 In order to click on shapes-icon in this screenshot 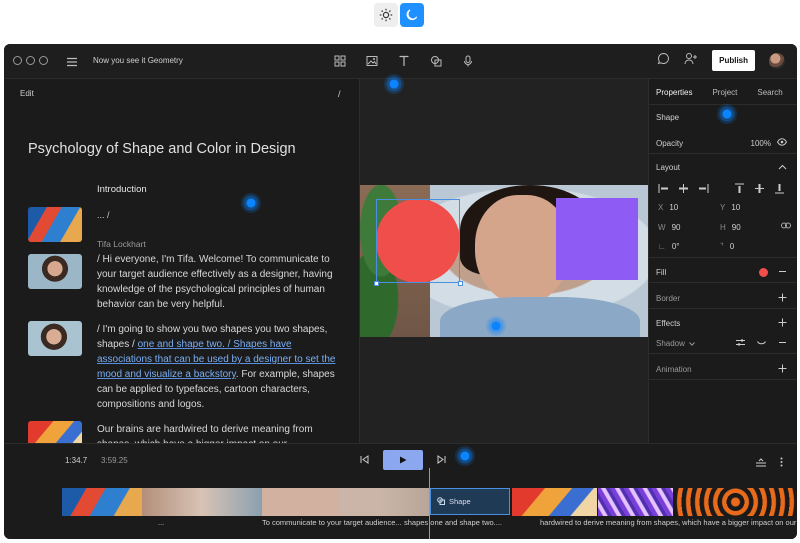, I will do `click(436, 61)`.